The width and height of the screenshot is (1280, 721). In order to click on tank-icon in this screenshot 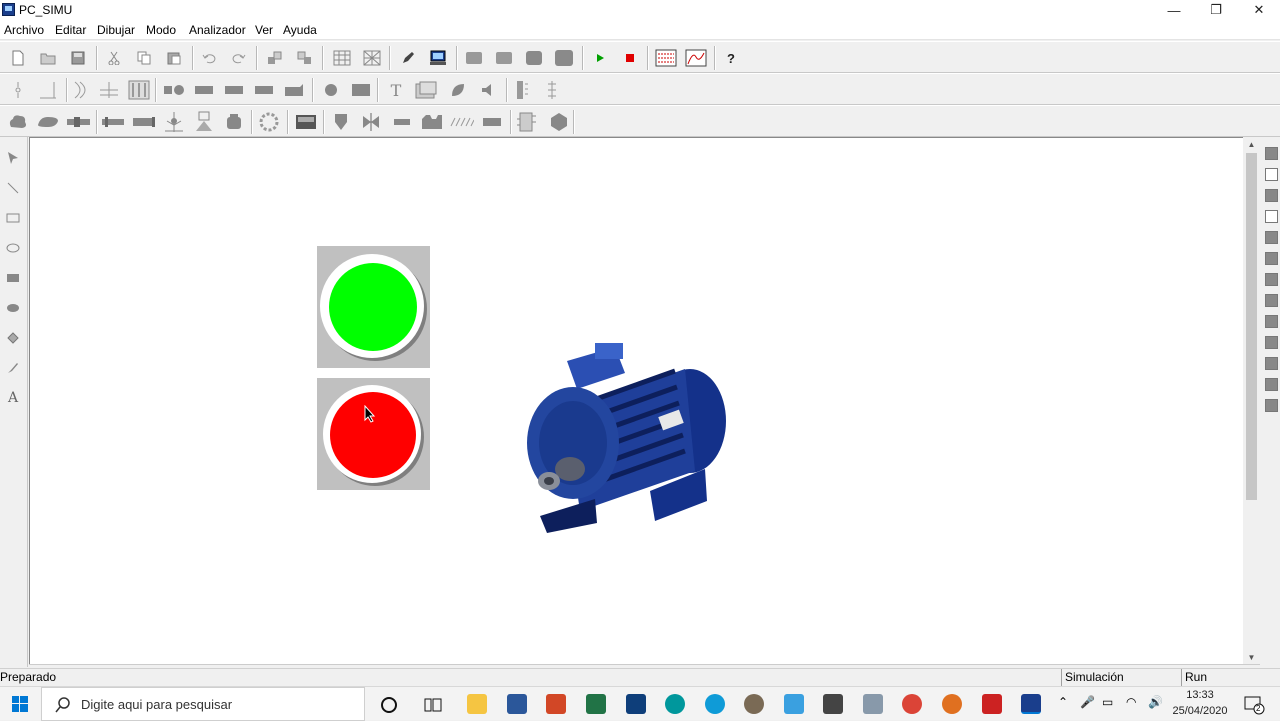, I will do `click(48, 122)`.